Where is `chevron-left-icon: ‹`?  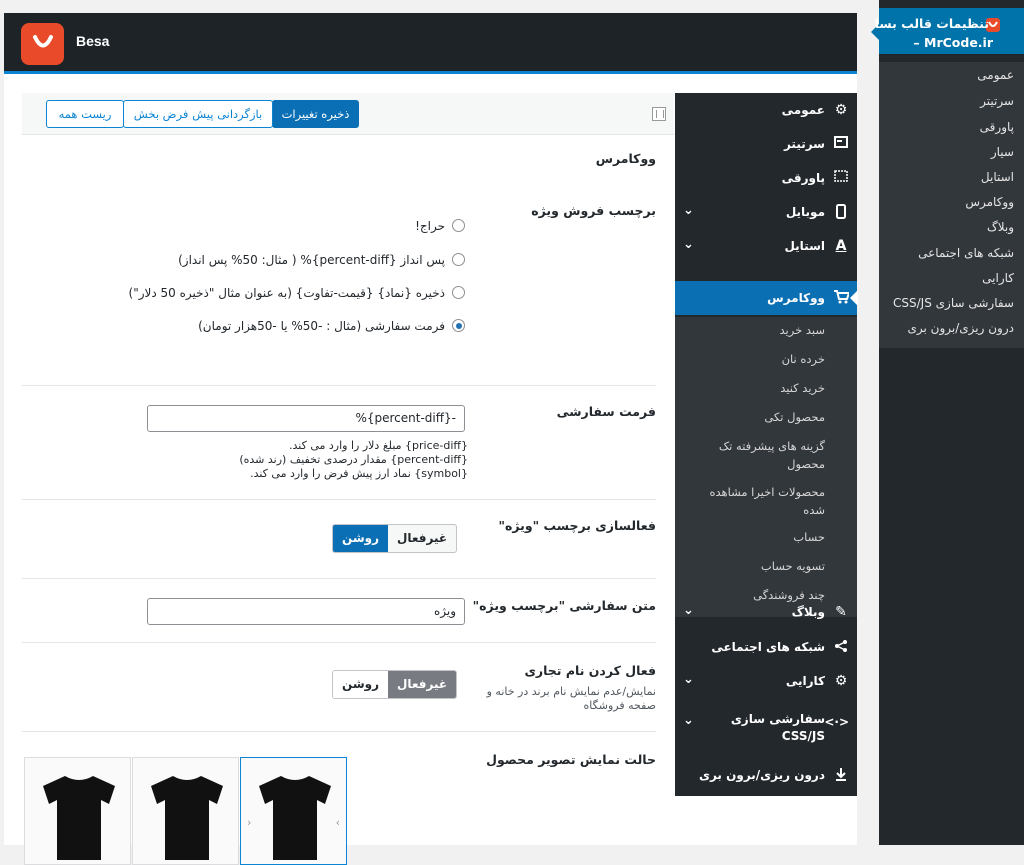
chevron-left-icon: ‹ is located at coordinates (249, 822).